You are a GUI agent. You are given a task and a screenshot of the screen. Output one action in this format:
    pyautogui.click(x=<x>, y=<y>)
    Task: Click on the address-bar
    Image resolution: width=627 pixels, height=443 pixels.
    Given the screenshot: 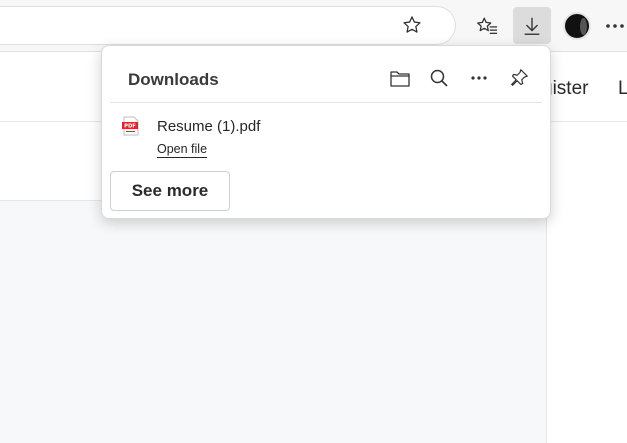 What is the action you would take?
    pyautogui.click(x=228, y=25)
    